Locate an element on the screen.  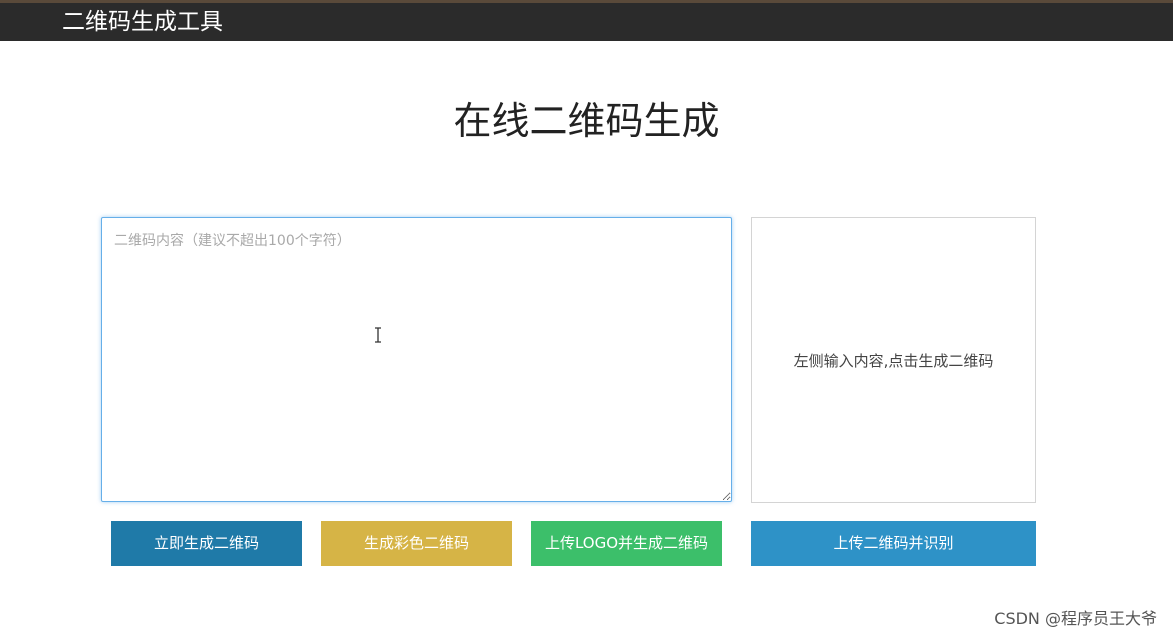
upload-qr-recognize-button: 上传二维码并识别 is located at coordinates (893, 543).